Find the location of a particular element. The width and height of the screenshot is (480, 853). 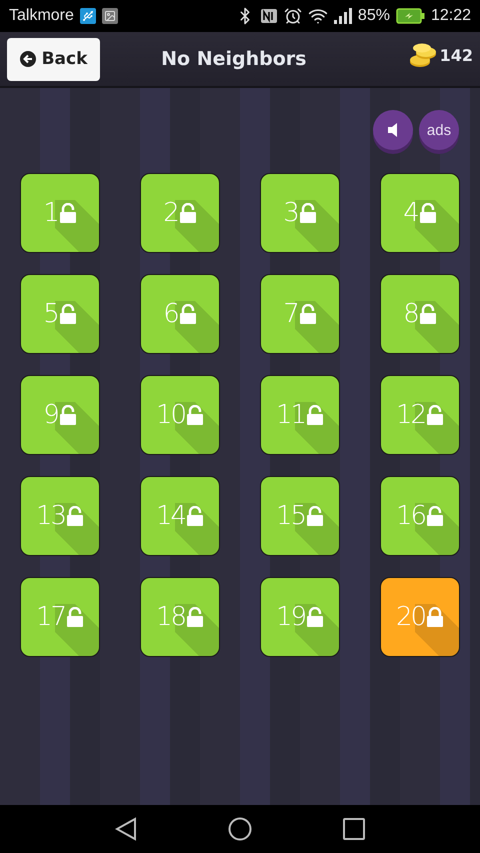

back-button: Back is located at coordinates (53, 59).